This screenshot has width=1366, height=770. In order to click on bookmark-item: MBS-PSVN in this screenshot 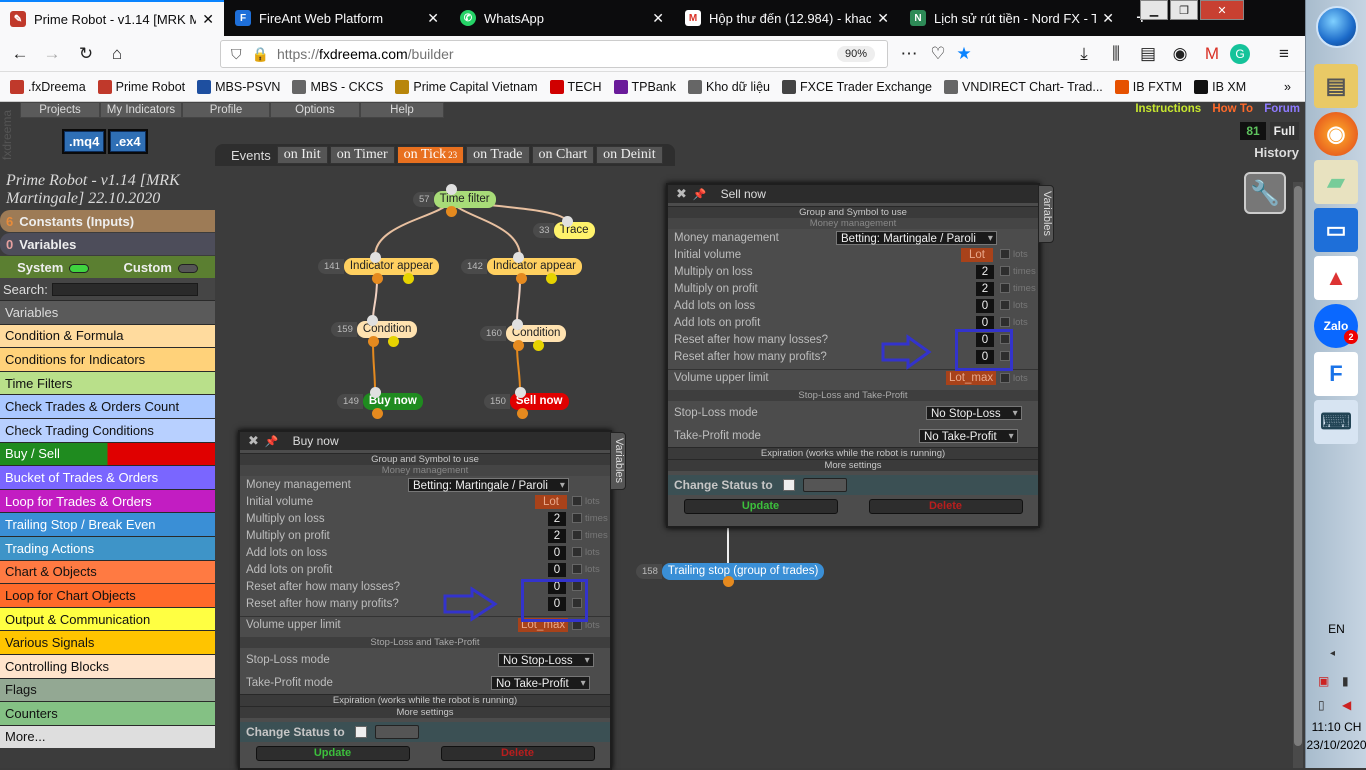, I will do `click(238, 86)`.